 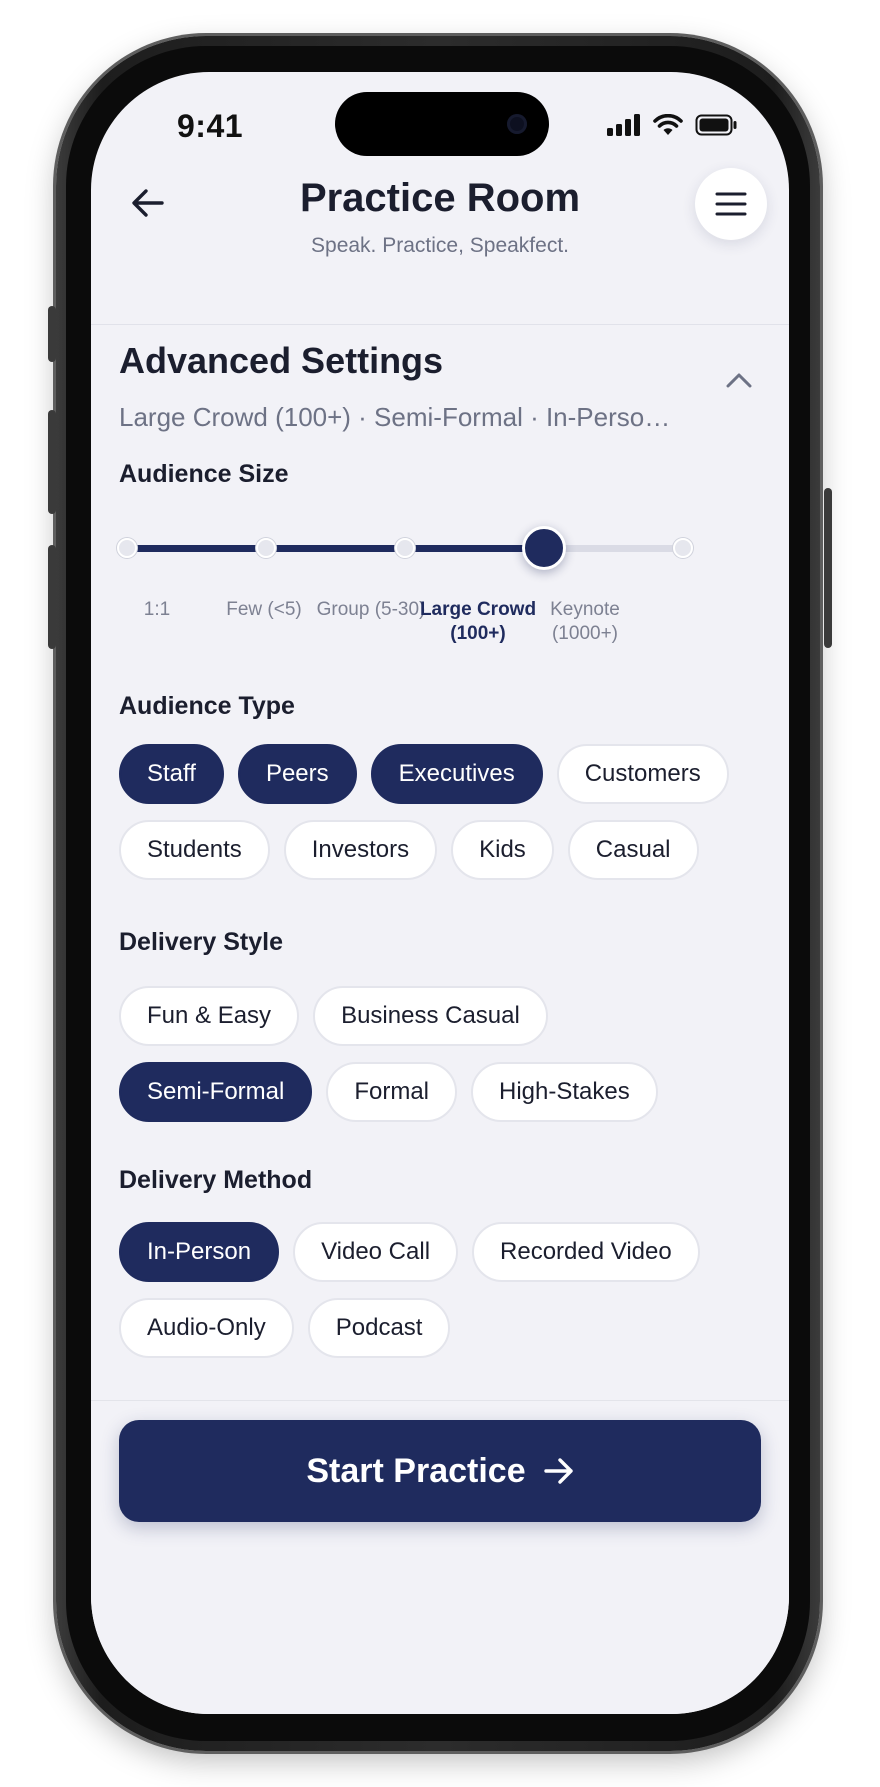 I want to click on chip-row: In-Person Video Call Recorded Video, so click(x=440, y=1252).